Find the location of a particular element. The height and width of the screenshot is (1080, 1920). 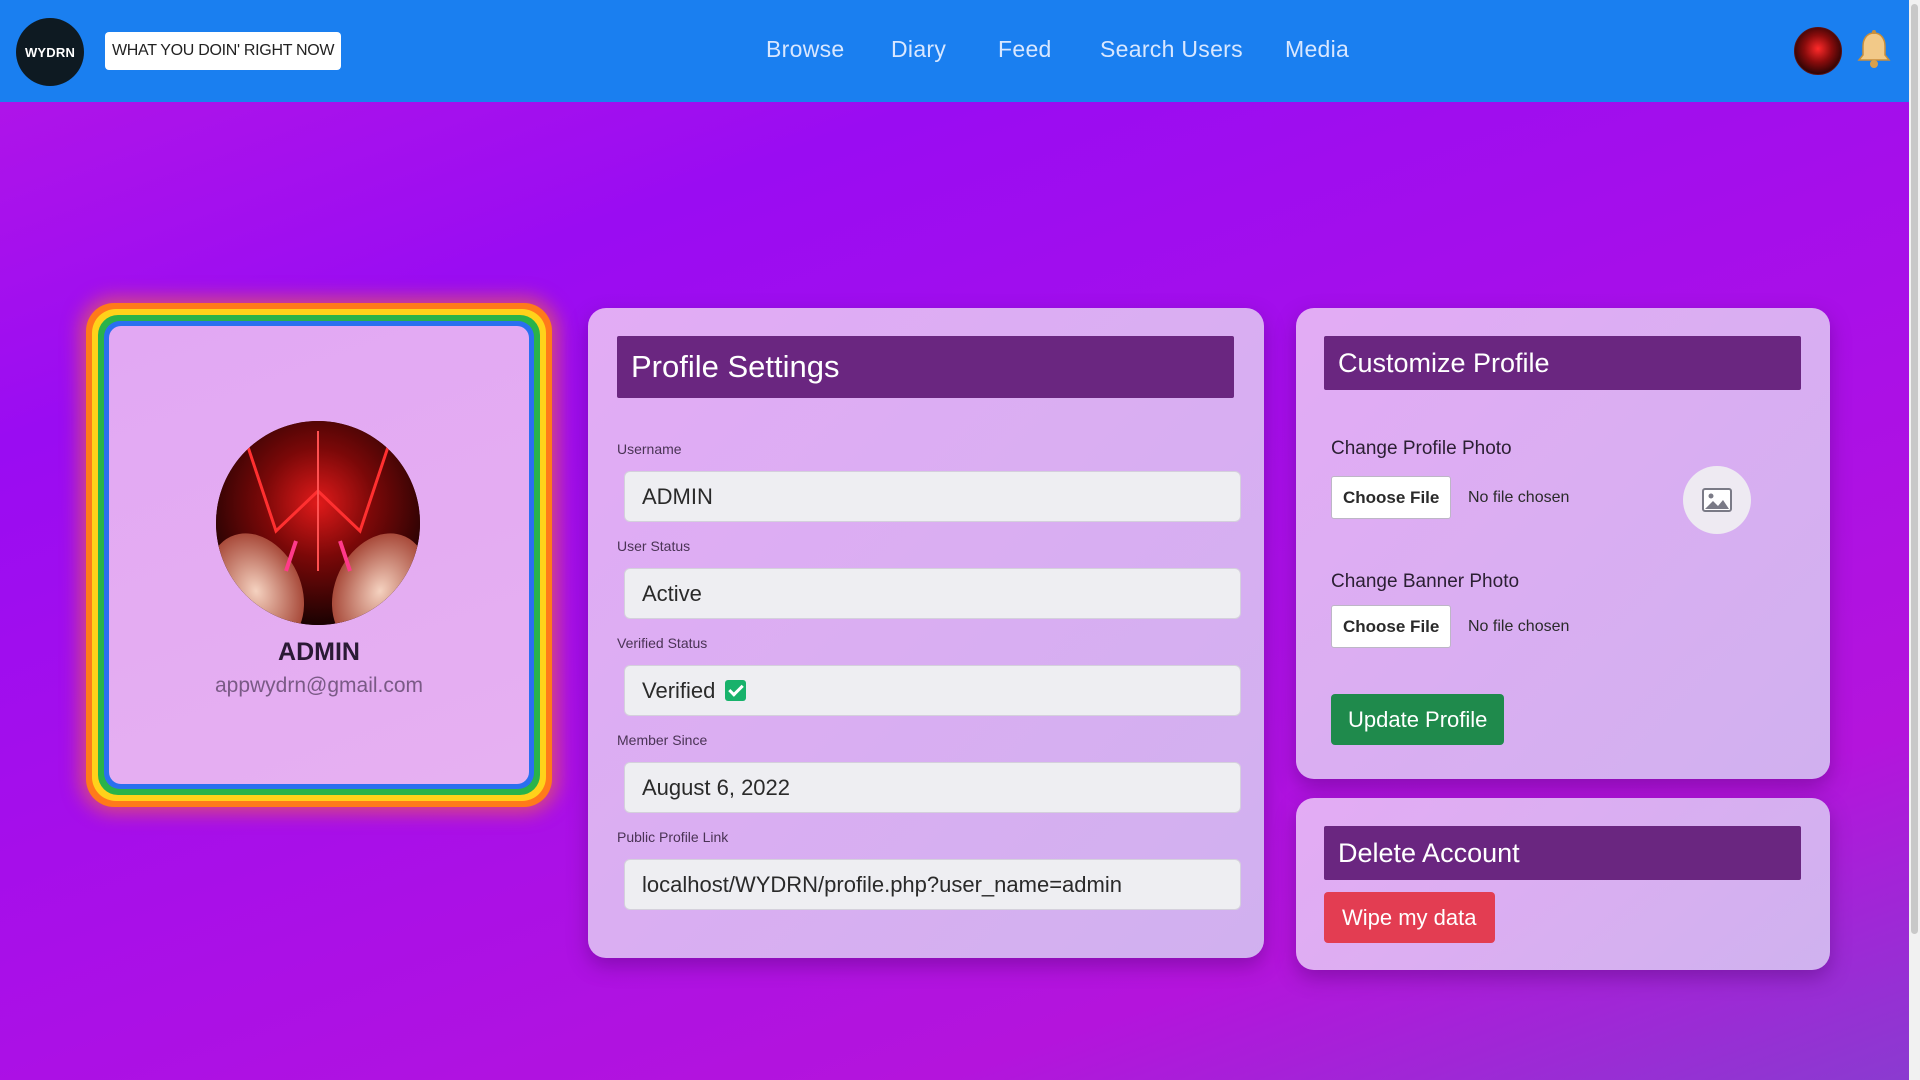

profile-card: ADMIN appwydrn@gmail.com is located at coordinates (319, 555).